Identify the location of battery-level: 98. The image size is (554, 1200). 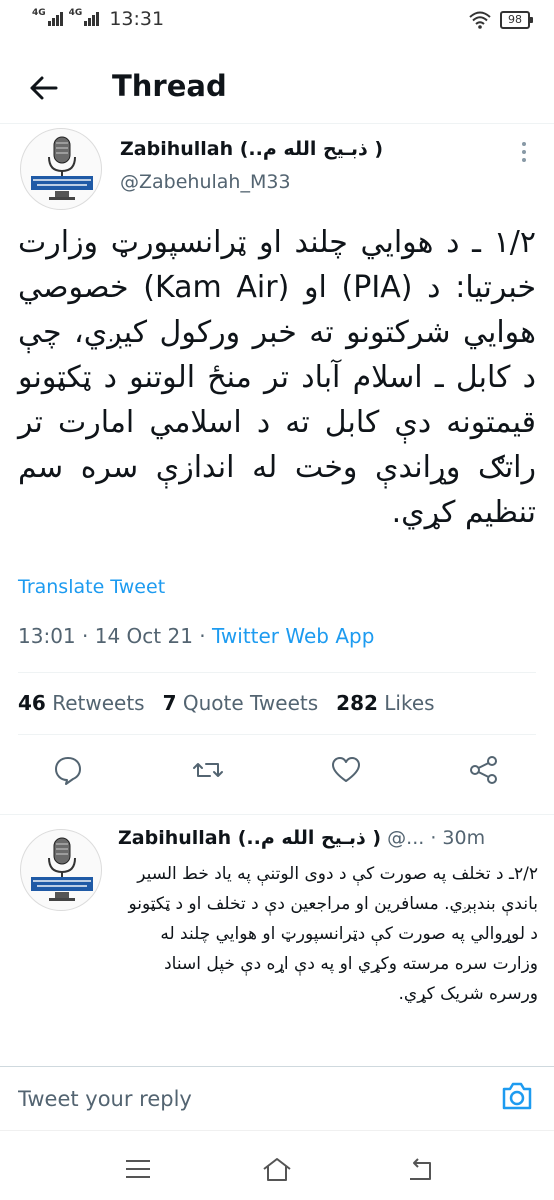
(515, 19).